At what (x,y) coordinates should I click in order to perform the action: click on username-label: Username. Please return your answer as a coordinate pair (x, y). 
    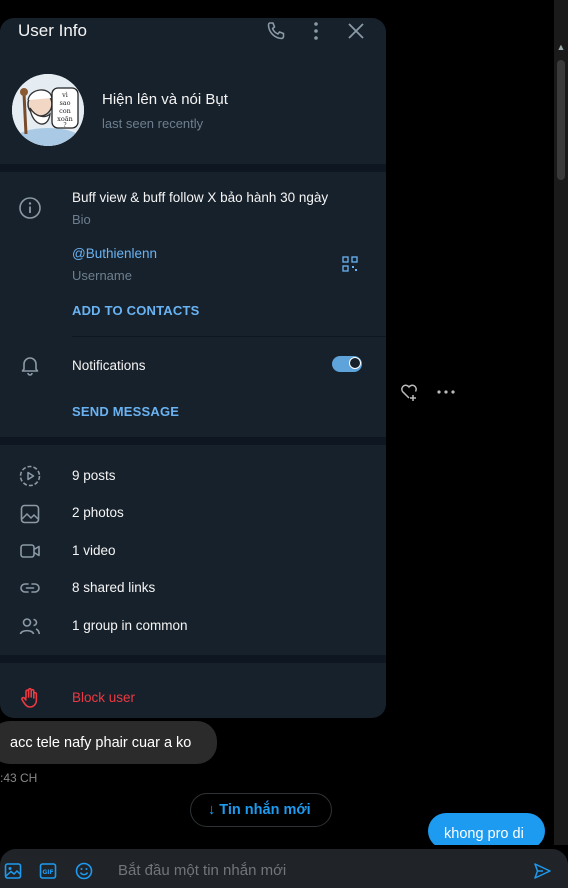
    Looking at the image, I should click on (102, 275).